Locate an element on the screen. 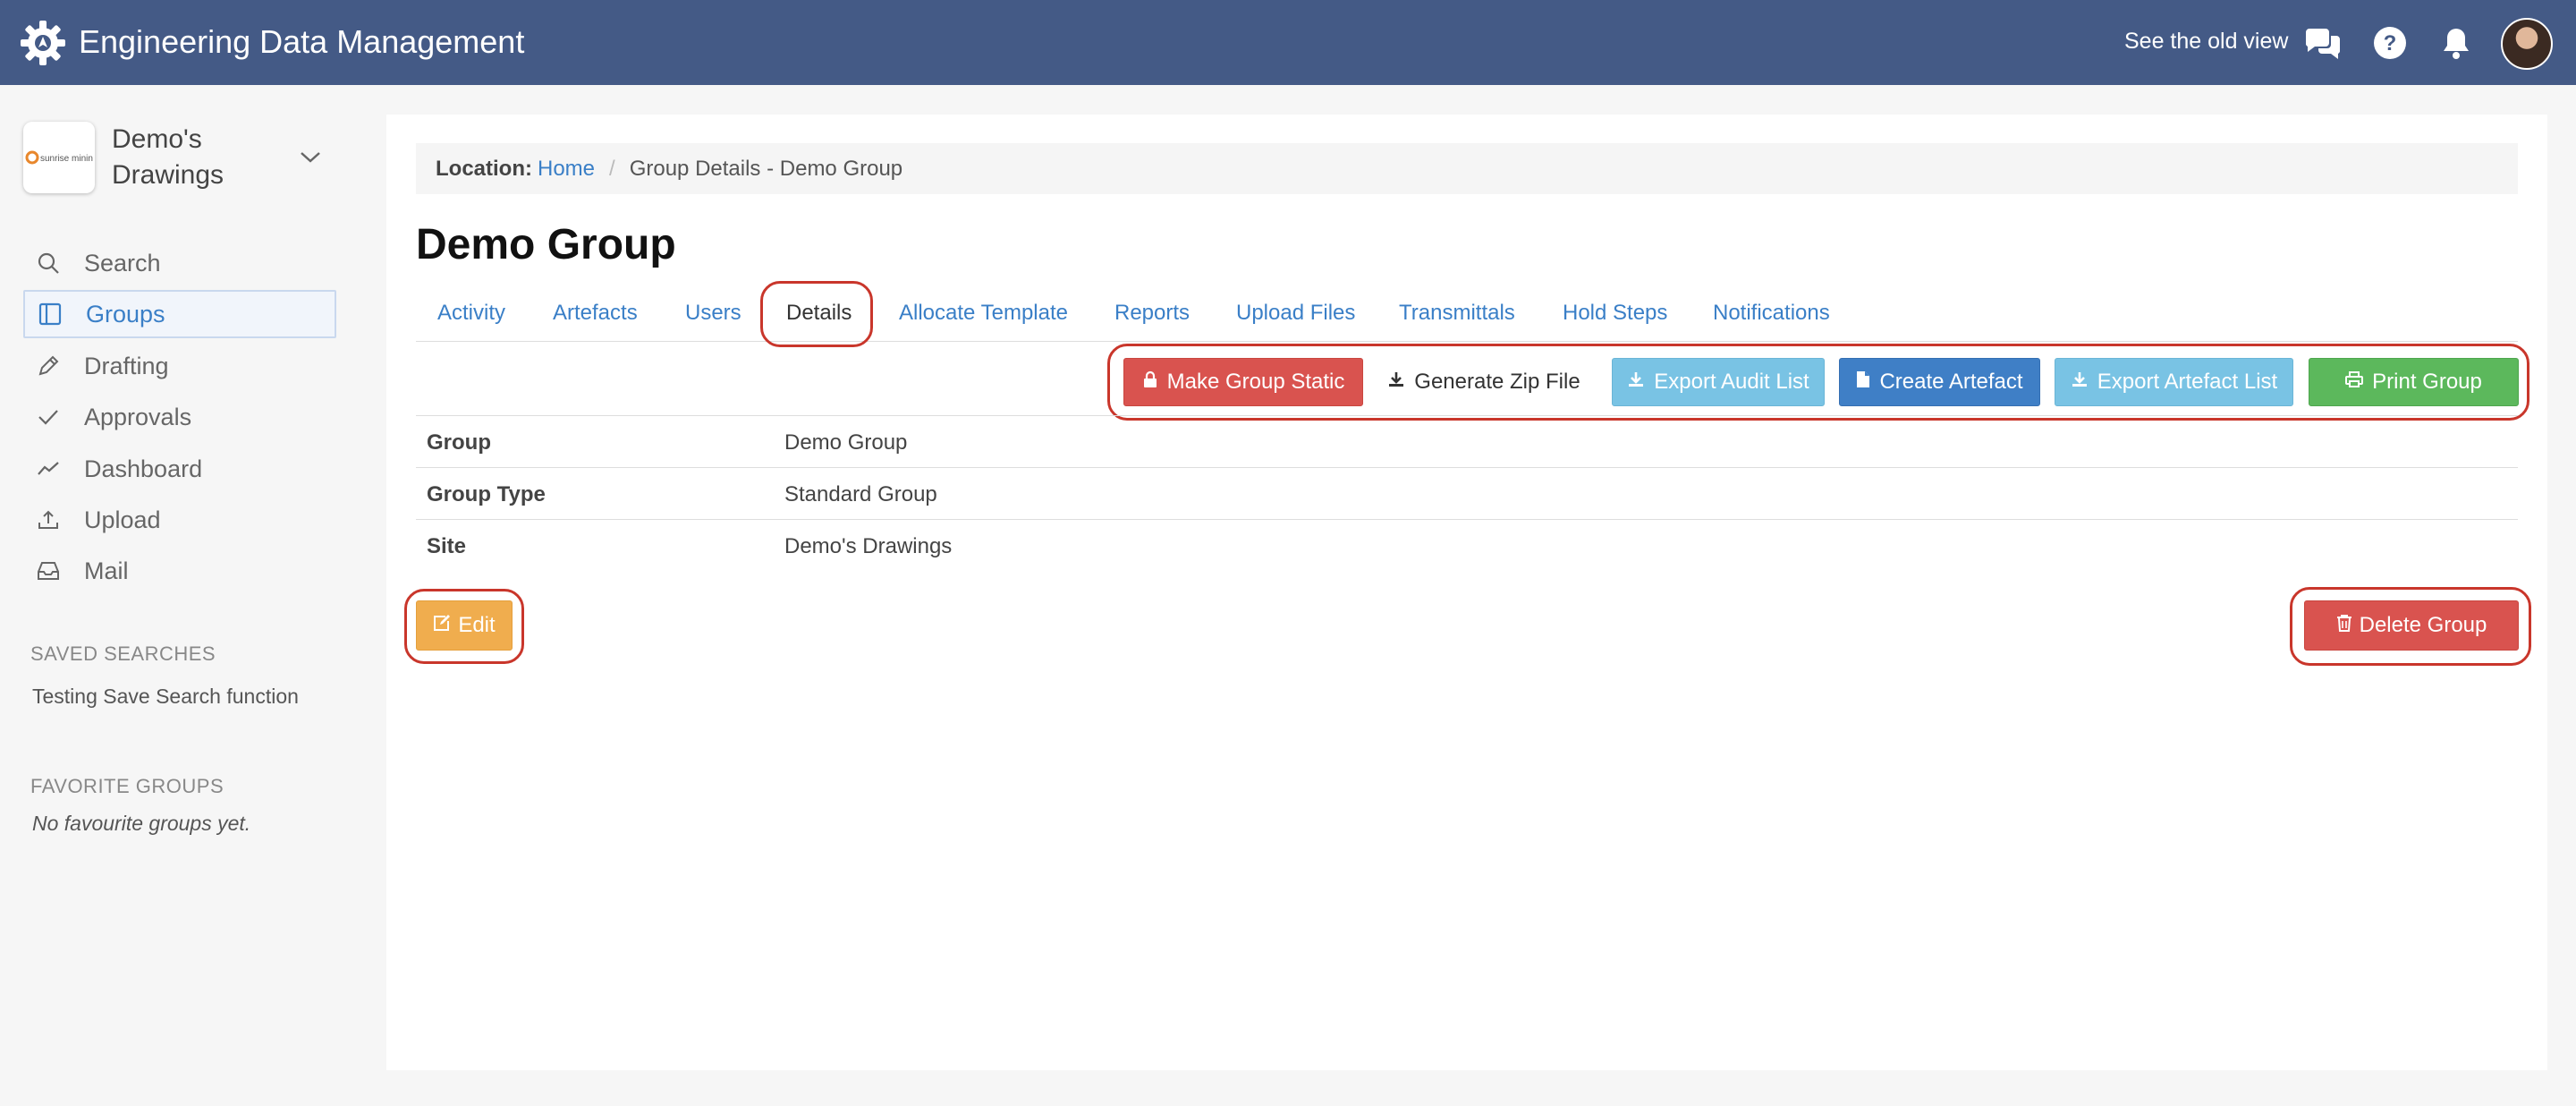  sidebar-item-label: Drafting is located at coordinates (126, 365).